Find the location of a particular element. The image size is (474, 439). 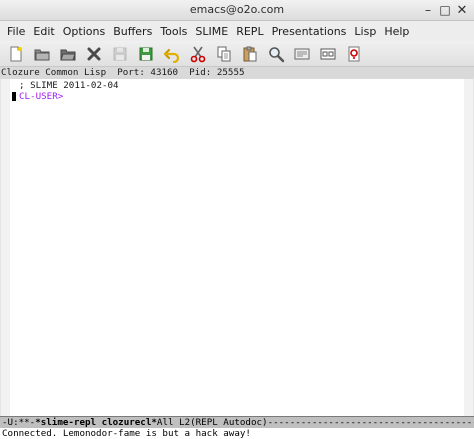

save-as-icon is located at coordinates (145, 53).